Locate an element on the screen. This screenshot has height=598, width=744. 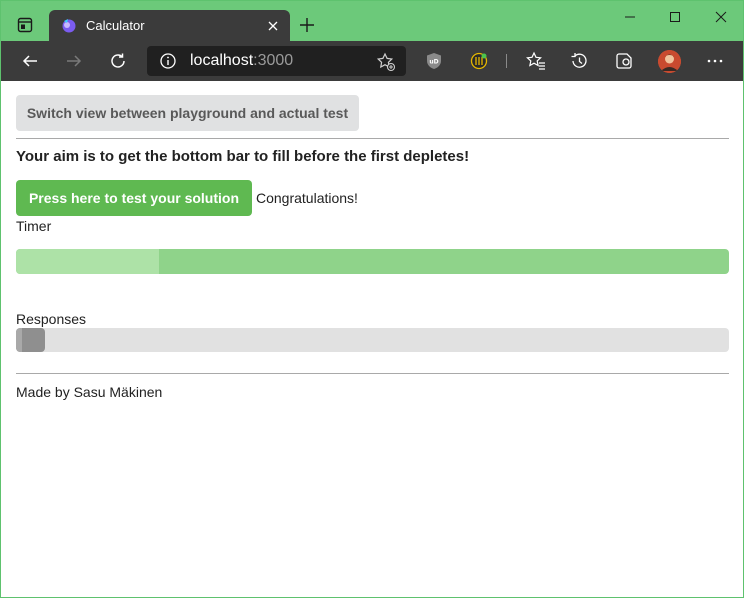
close-window-icon is located at coordinates (721, 17).